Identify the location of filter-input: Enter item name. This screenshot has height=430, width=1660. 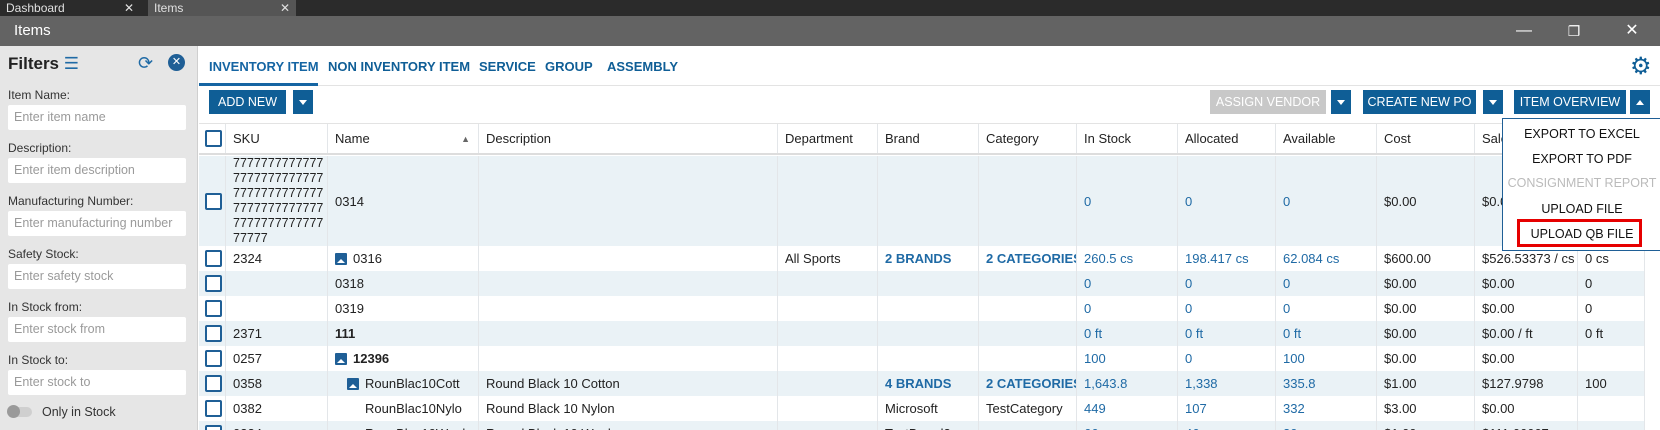
(97, 117).